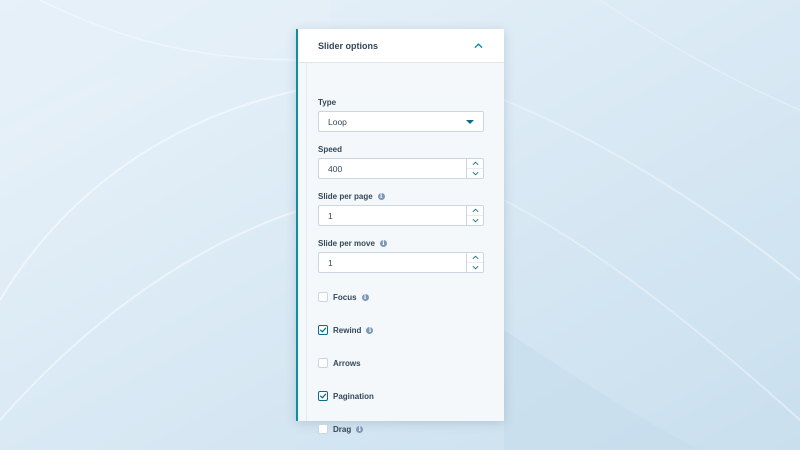 This screenshot has height=450, width=800. What do you see at coordinates (401, 262) in the screenshot?
I see `slide-per-move-input: 1` at bounding box center [401, 262].